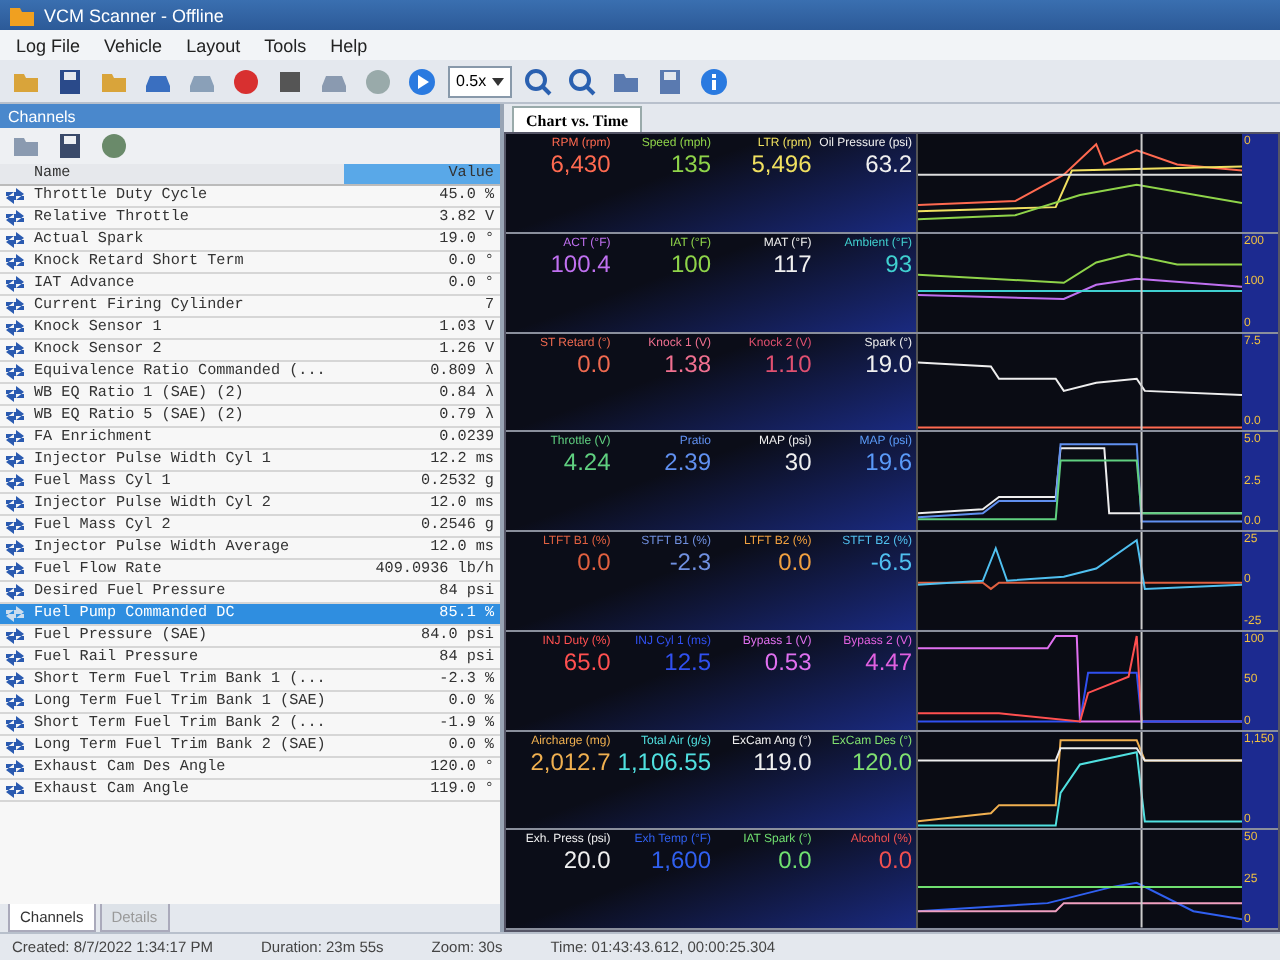 This screenshot has height=960, width=1280. What do you see at coordinates (246, 81) in the screenshot?
I see `record-icon` at bounding box center [246, 81].